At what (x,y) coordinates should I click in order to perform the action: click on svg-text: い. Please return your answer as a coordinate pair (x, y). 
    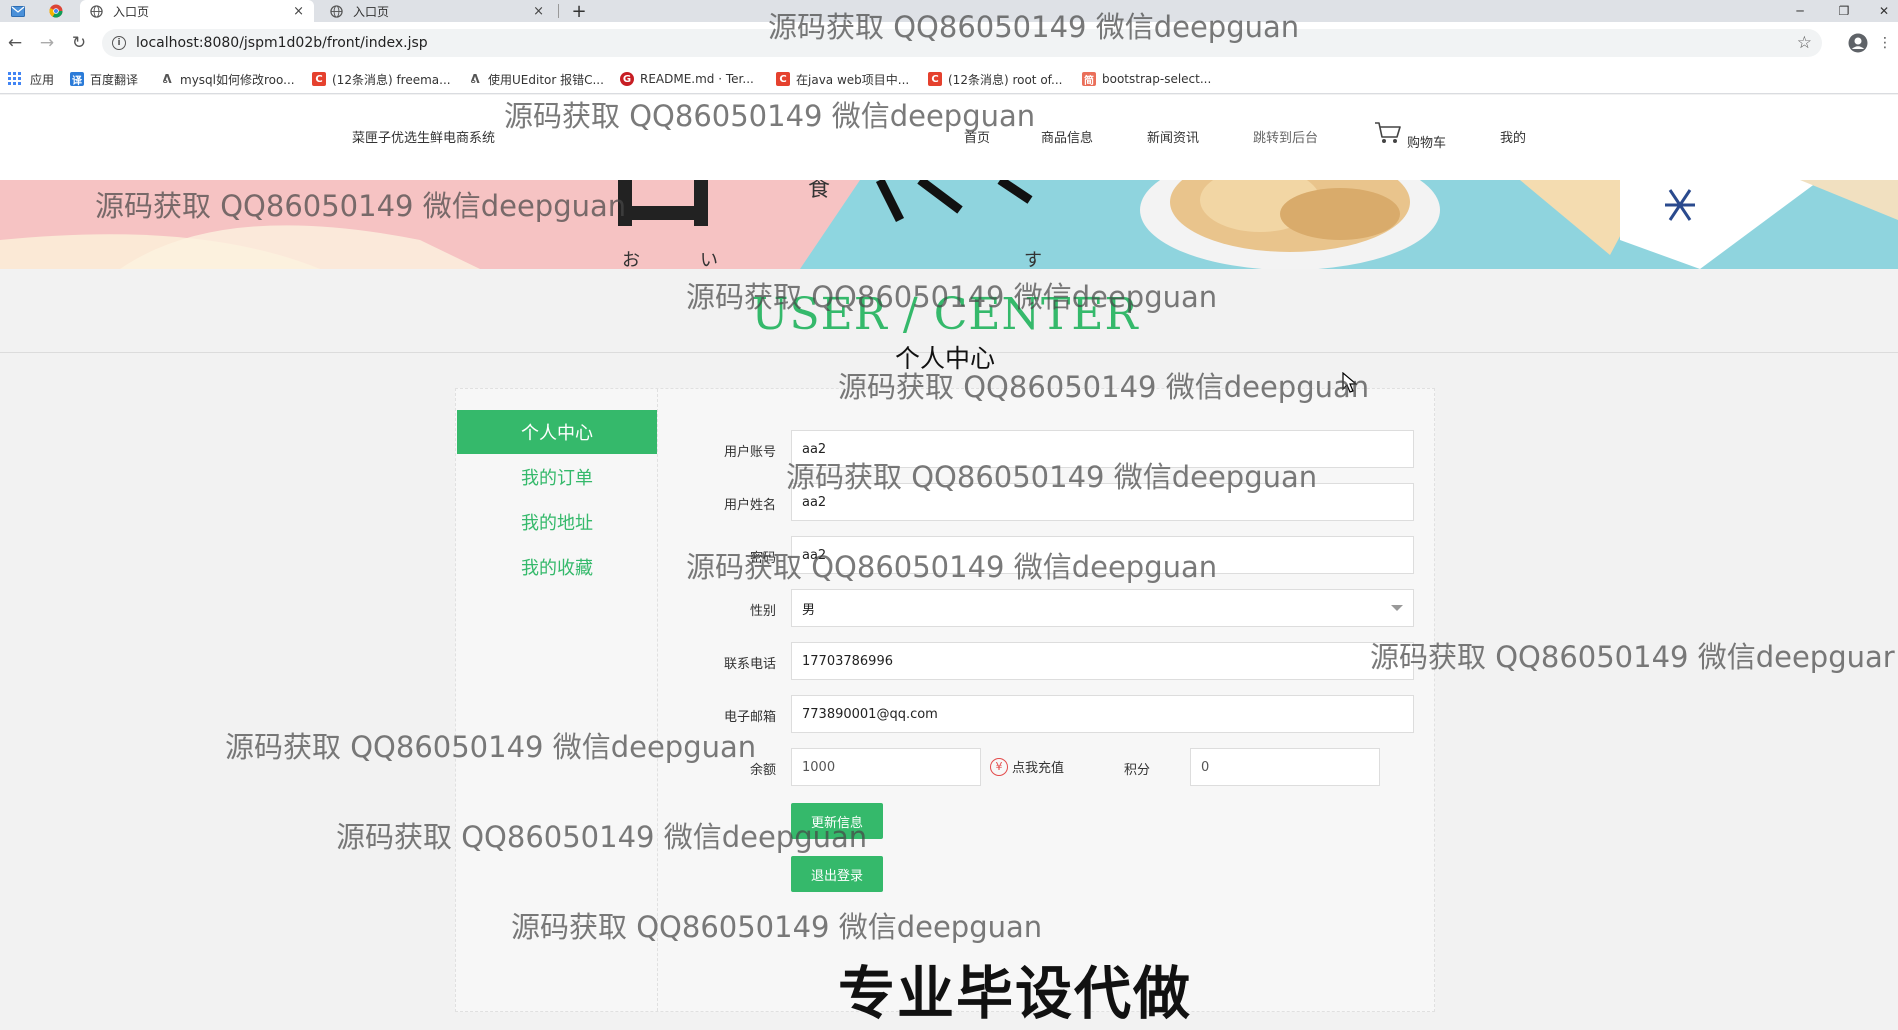
    Looking at the image, I should click on (709, 259).